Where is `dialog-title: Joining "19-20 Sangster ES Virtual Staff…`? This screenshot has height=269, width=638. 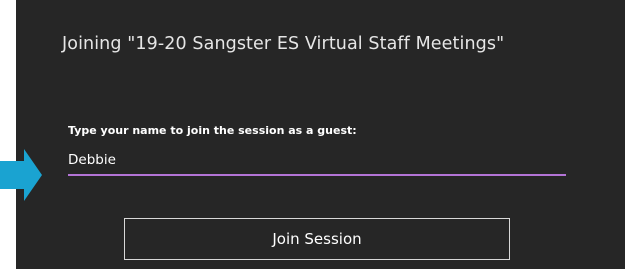 dialog-title: Joining "19-20 Sangster ES Virtual Staff… is located at coordinates (283, 44).